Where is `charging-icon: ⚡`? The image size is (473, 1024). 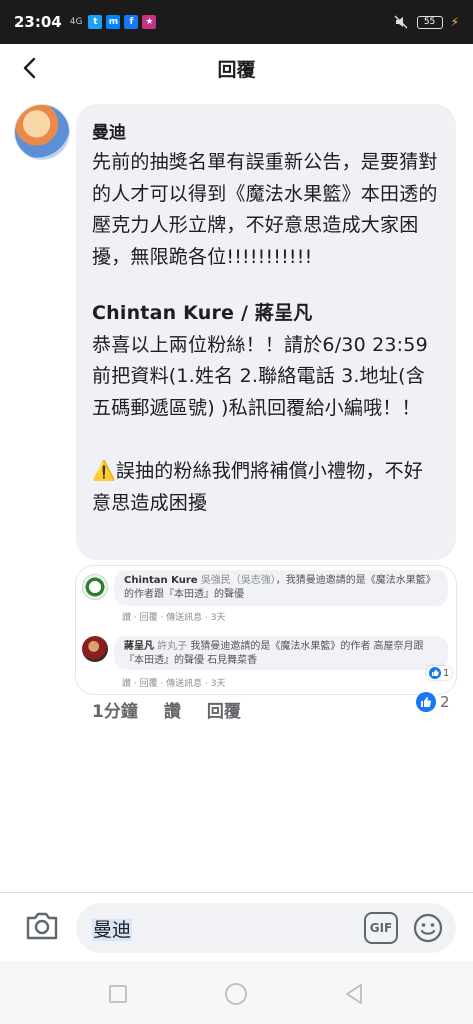
charging-icon: ⚡ is located at coordinates (454, 22).